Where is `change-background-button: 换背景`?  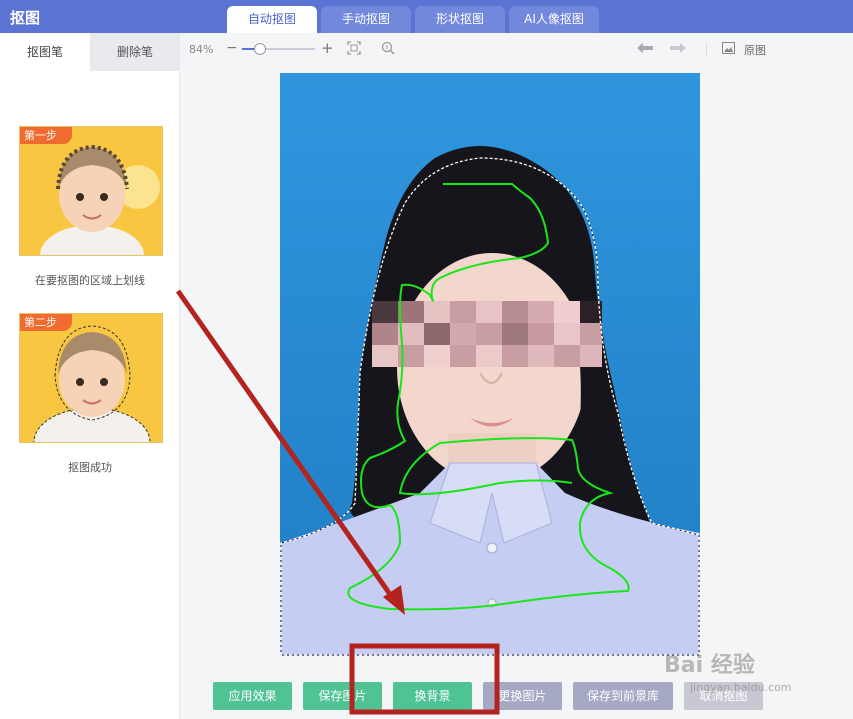 change-background-button: 换背景 is located at coordinates (432, 696).